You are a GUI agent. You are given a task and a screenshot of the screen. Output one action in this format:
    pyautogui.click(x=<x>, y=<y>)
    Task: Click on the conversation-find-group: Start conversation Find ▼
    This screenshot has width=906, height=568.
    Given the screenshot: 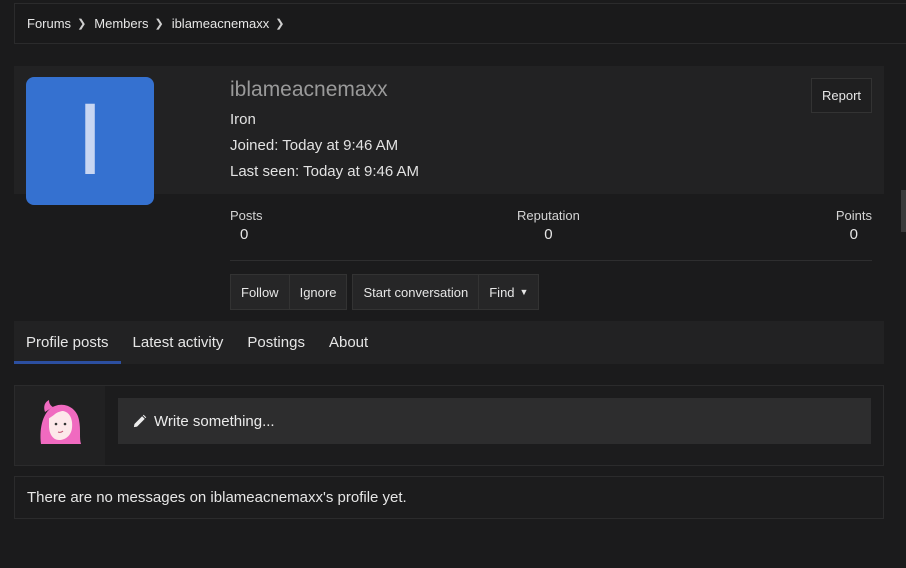 What is the action you would take?
    pyautogui.click(x=446, y=292)
    